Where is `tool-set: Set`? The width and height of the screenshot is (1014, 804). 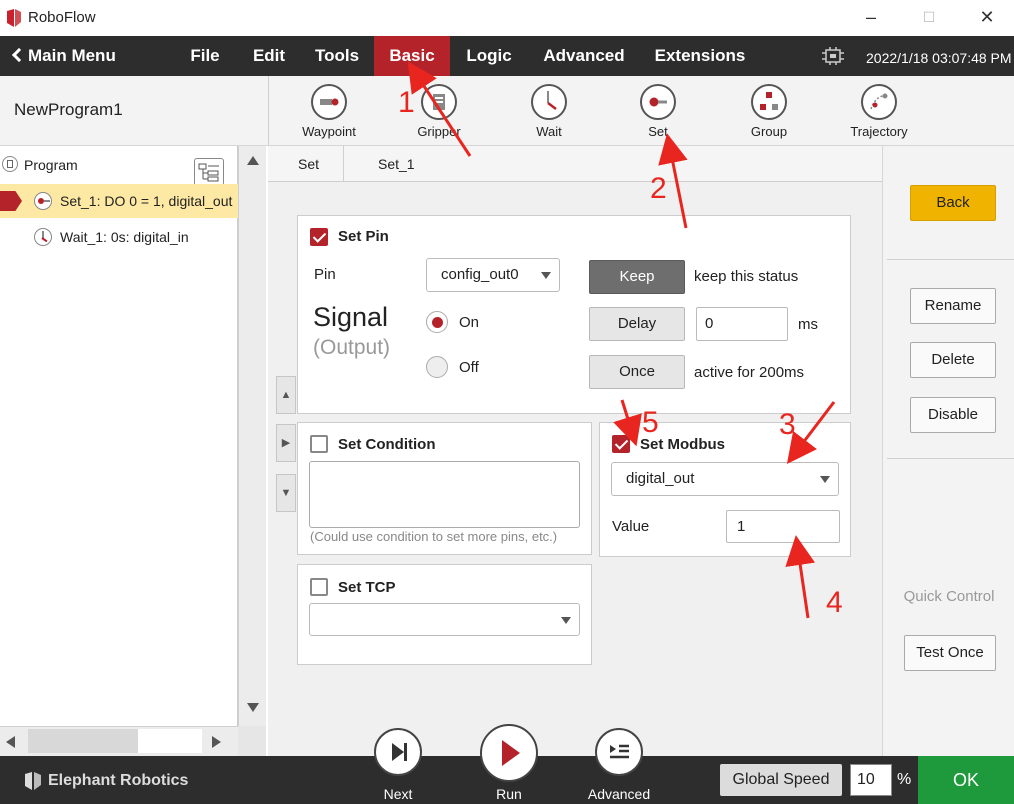
tool-set: Set is located at coordinates (658, 115).